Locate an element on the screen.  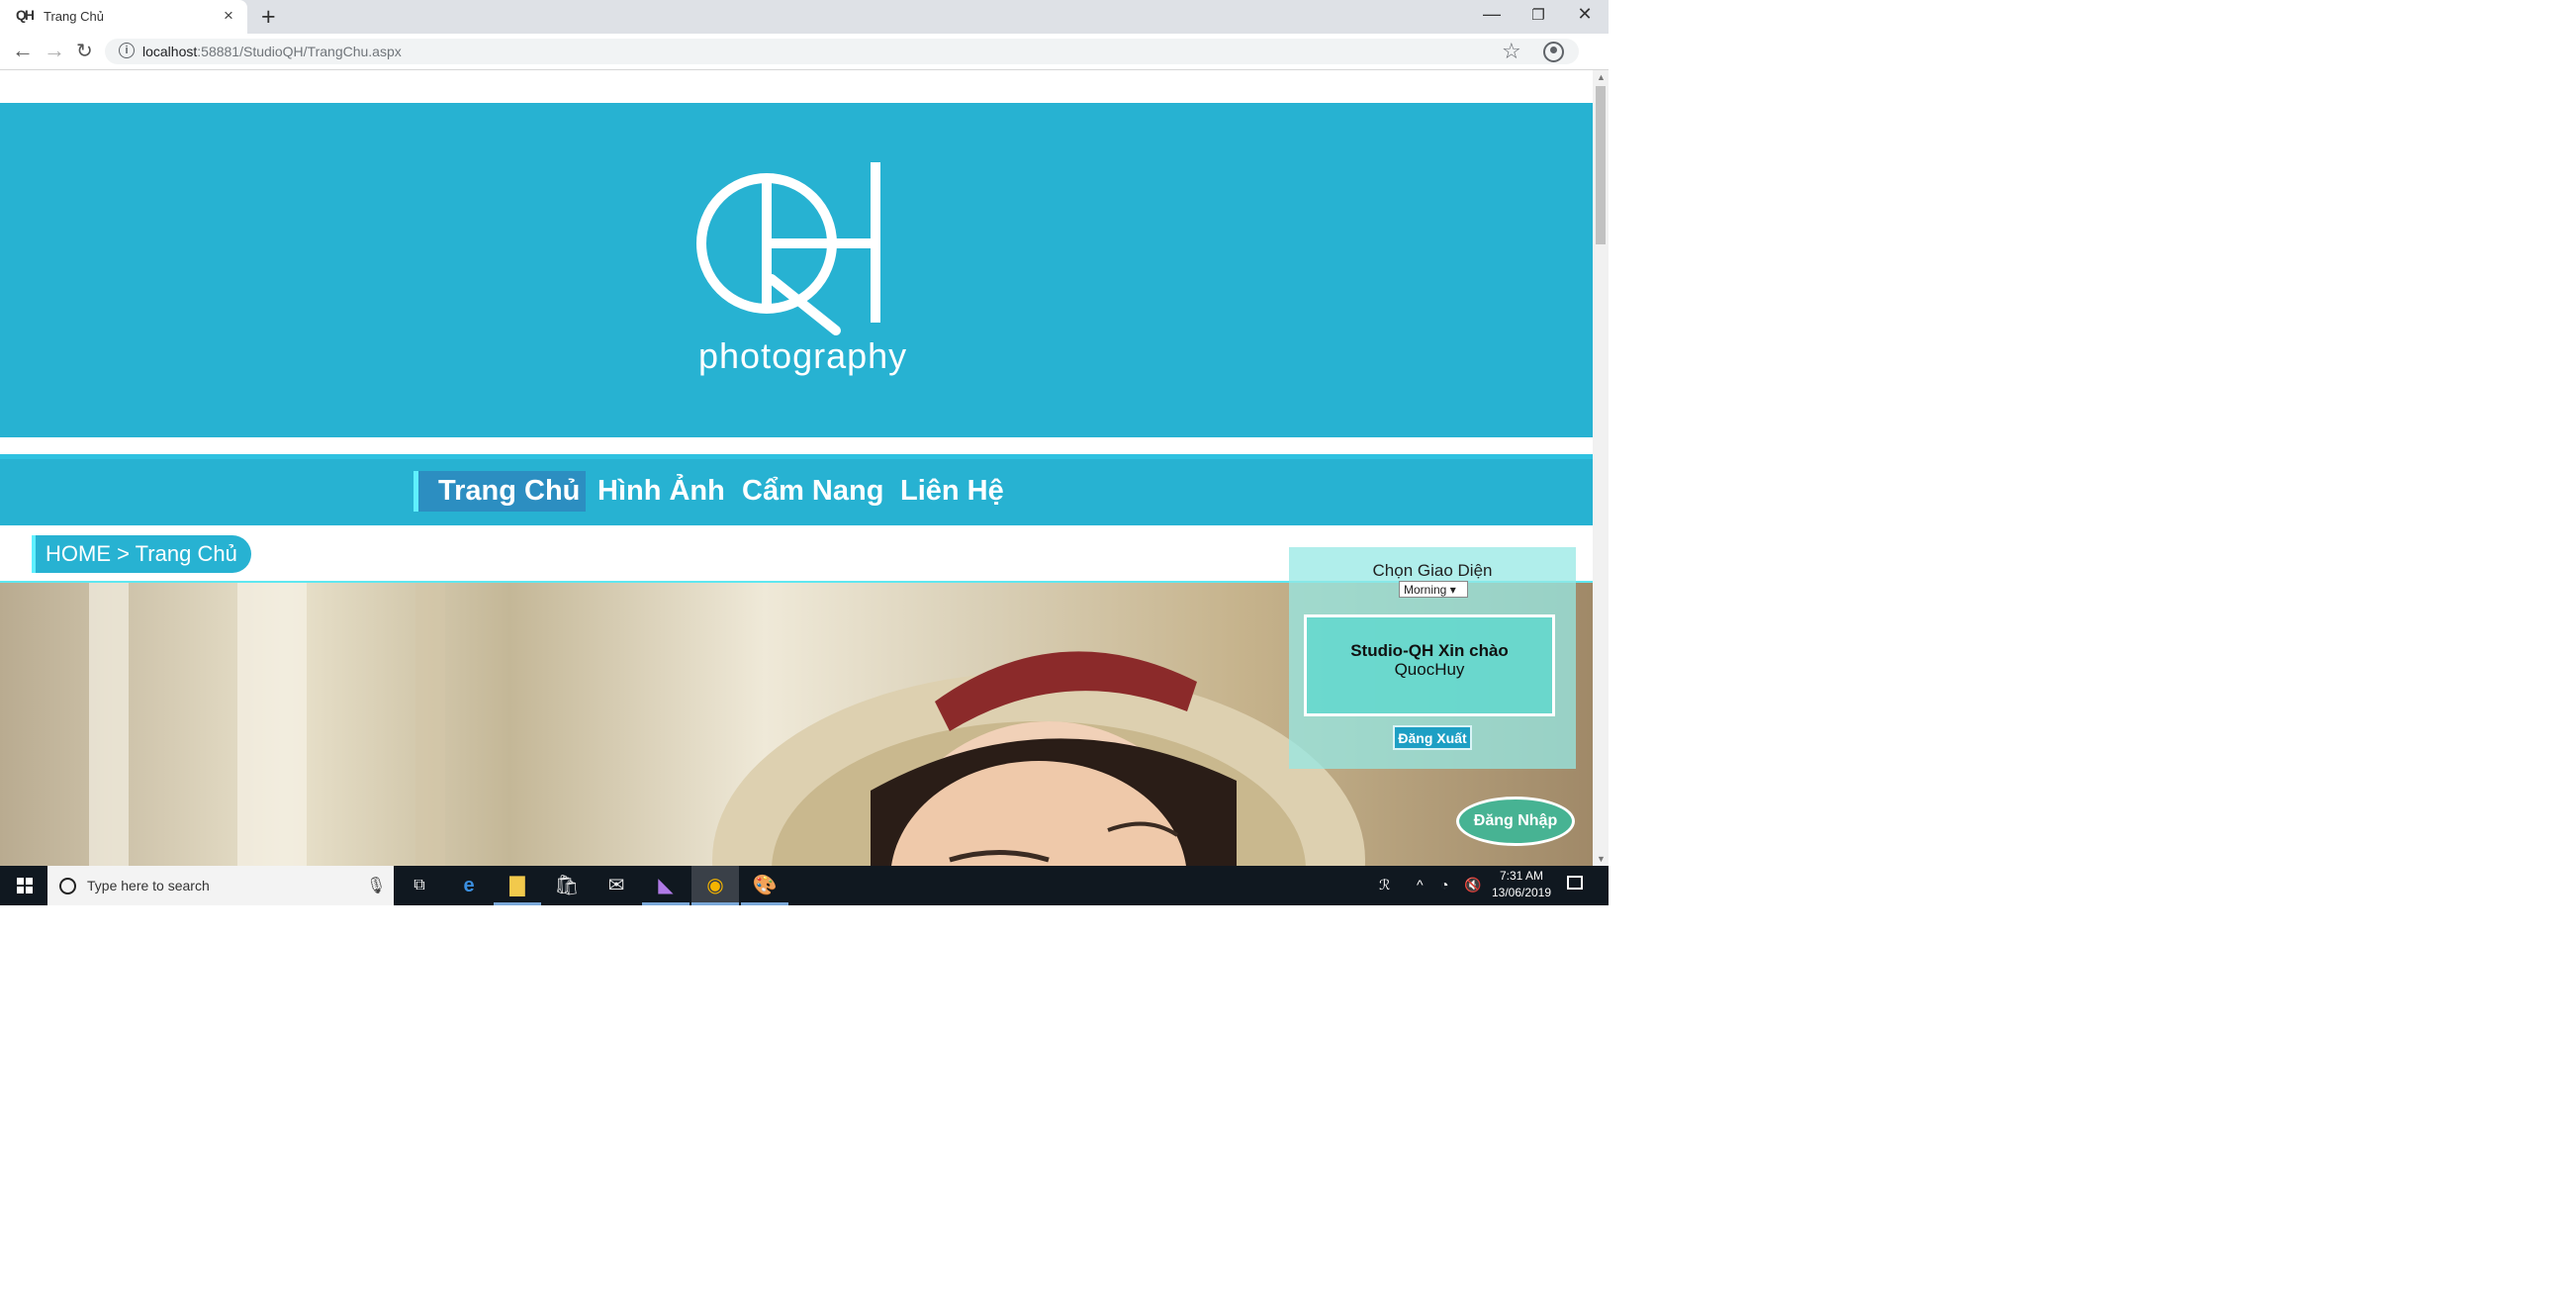
tray-chevron-icon: ^ is located at coordinates (1421, 885).